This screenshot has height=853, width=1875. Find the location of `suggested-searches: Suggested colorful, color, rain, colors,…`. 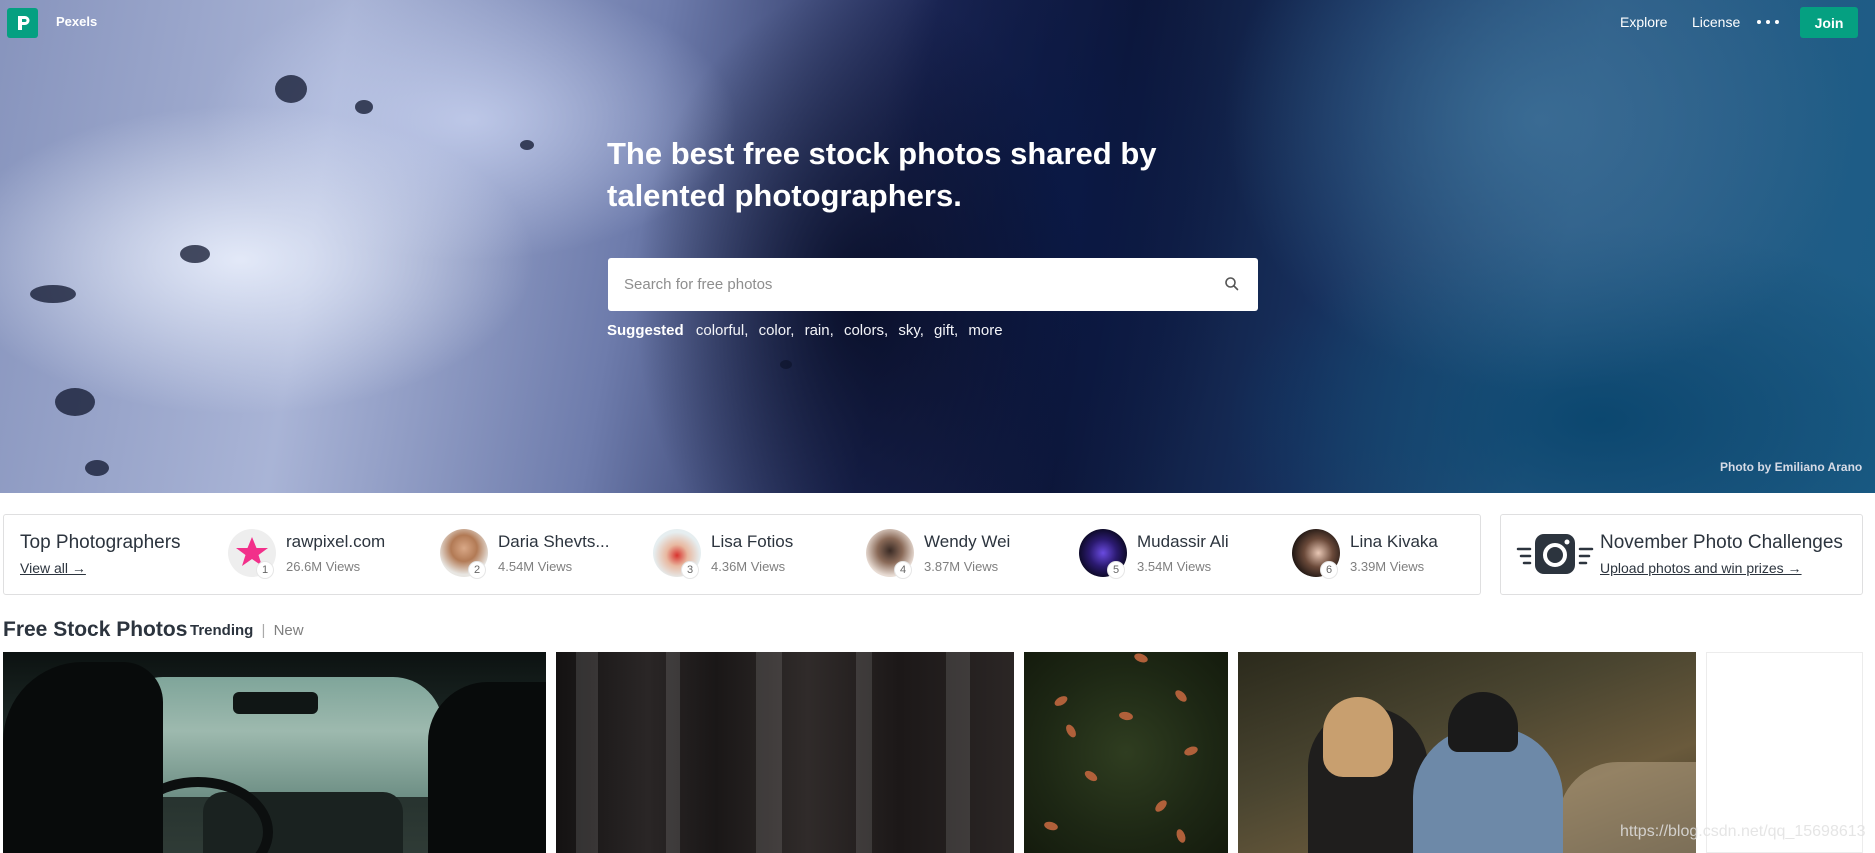

suggested-searches: Suggested colorful, color, rain, colors,… is located at coordinates (808, 330).